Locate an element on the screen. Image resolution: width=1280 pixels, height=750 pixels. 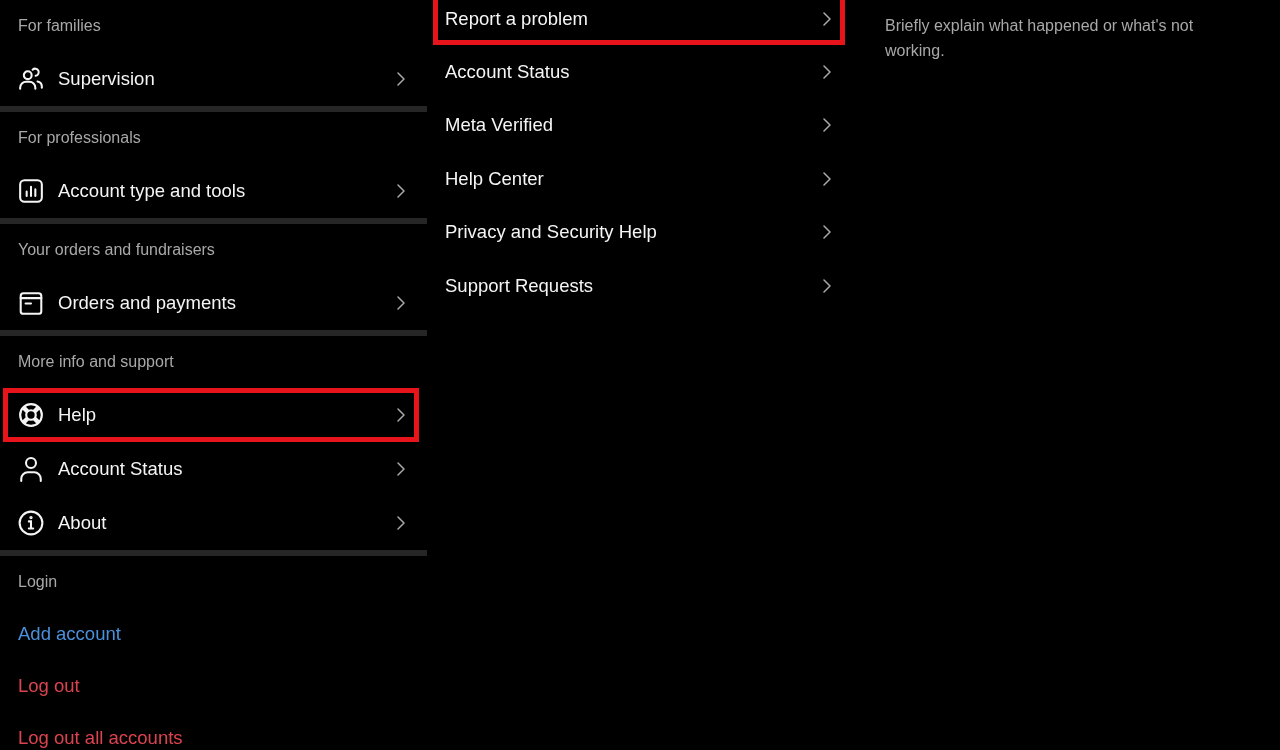
menu-item: Help is located at coordinates (211, 415).